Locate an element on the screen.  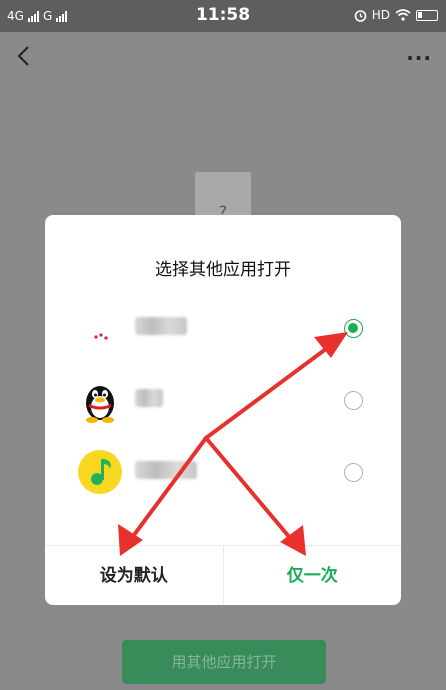
qq-music-icon is located at coordinates (100, 472).